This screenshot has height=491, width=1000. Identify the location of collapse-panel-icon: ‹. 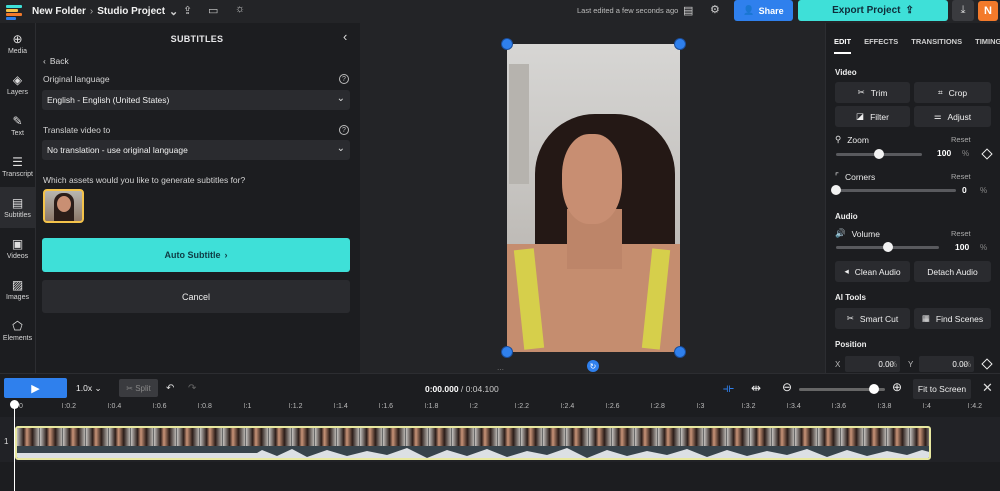
(345, 36).